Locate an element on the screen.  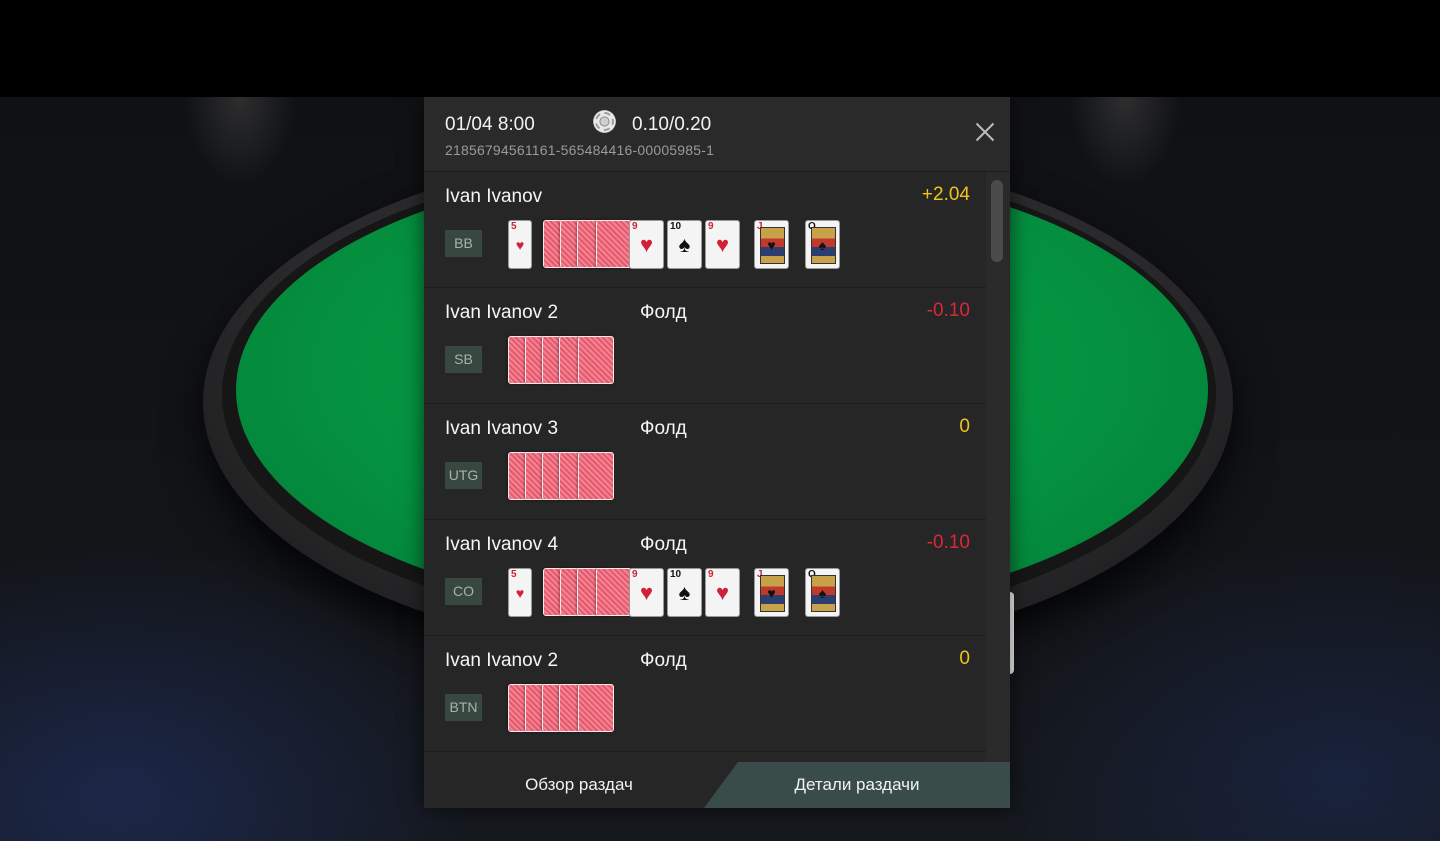
player-name: Ivan Ivanov 3 is located at coordinates (502, 428).